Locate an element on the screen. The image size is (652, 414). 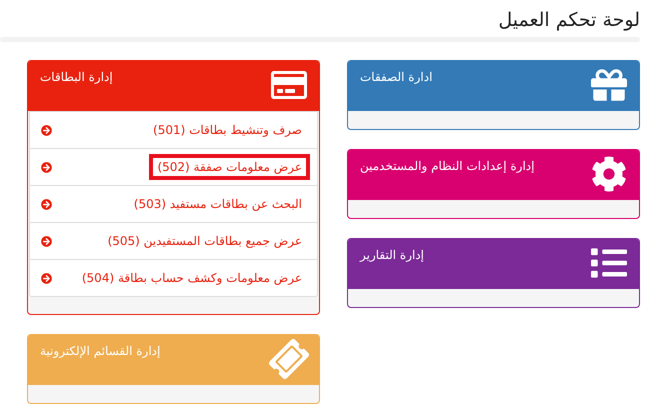
panel-header: إدارة البطاقات is located at coordinates (173, 86).